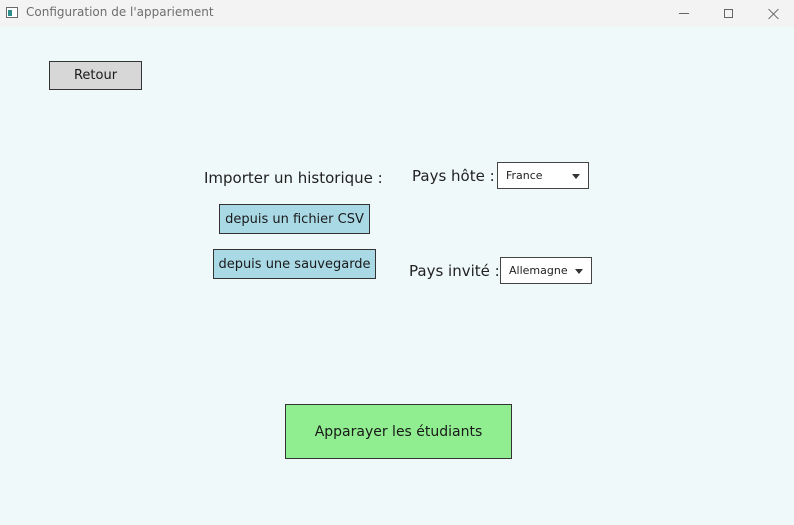 This screenshot has height=525, width=794. I want to click on minimize-icon, so click(683, 13).